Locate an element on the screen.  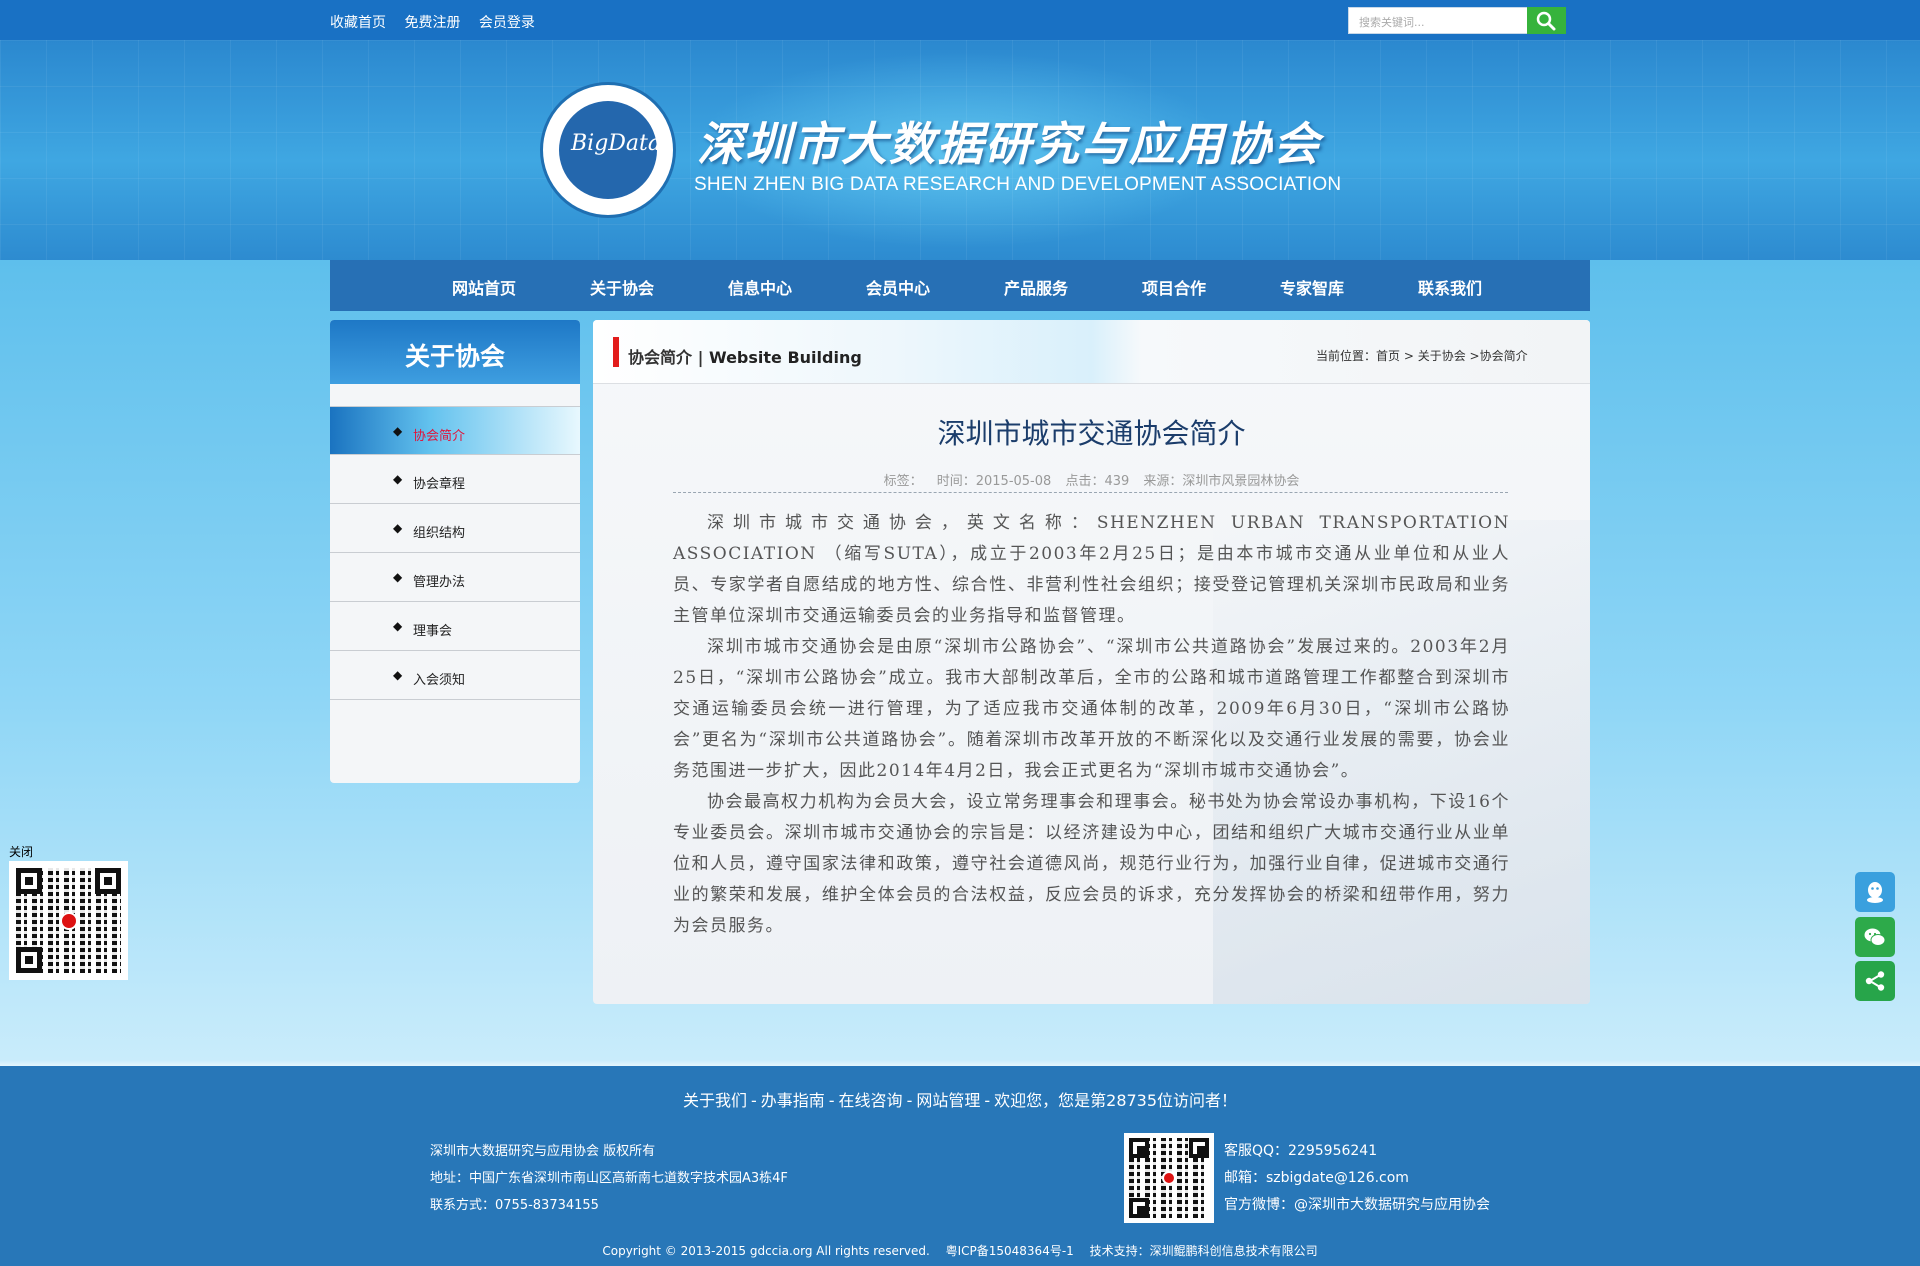
main-nav: 网站首页 关于协会 信息中心 会员中心 产品服务 项目合作 专家智库 联系我们 is located at coordinates (960, 285).